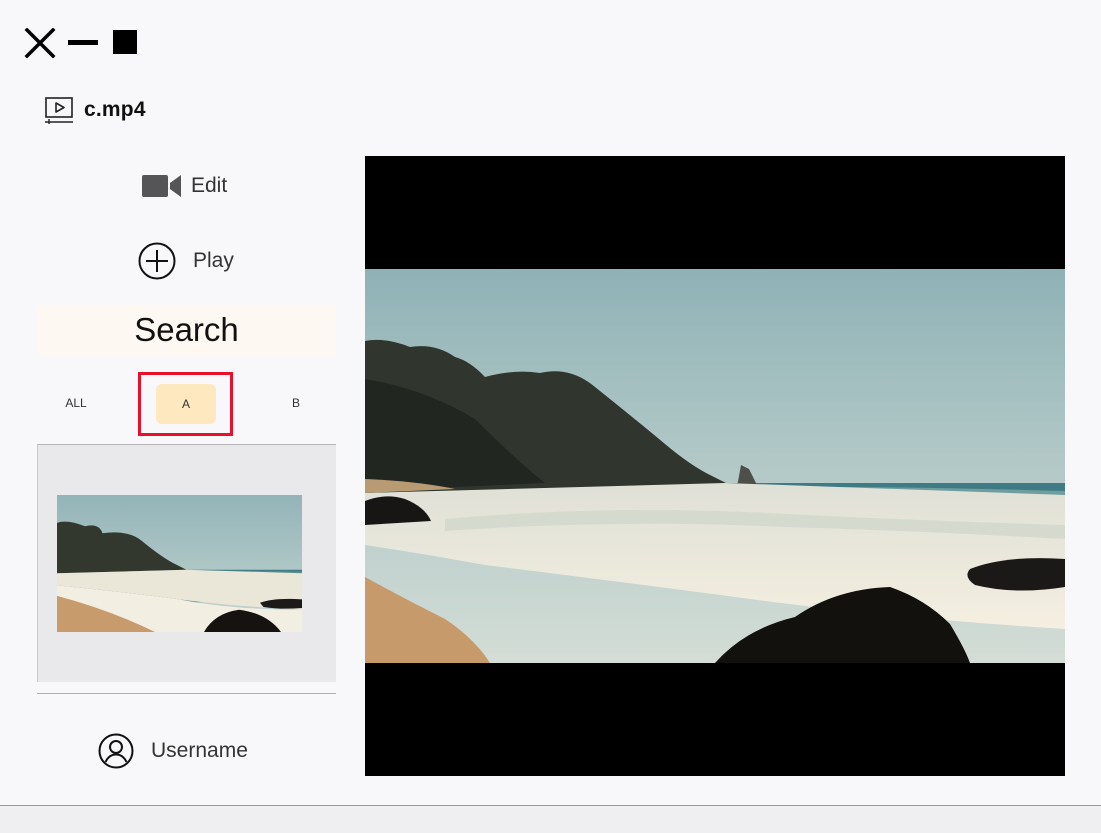  I want to click on filter-a-label: A, so click(185, 404).